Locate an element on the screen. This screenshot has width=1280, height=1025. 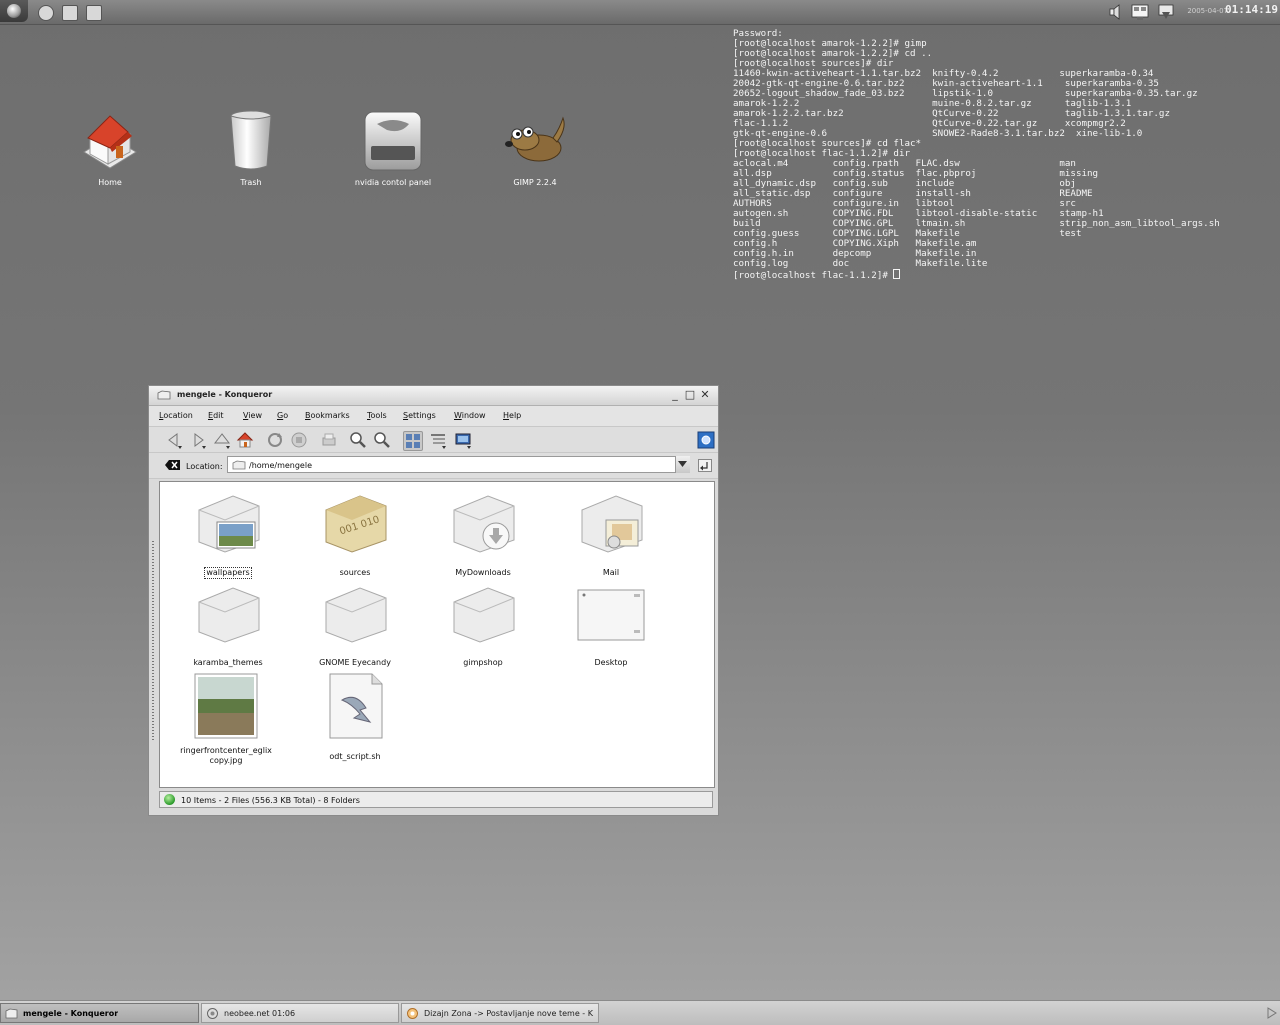
file-item: odt_script.sh is located at coordinates (355, 717).